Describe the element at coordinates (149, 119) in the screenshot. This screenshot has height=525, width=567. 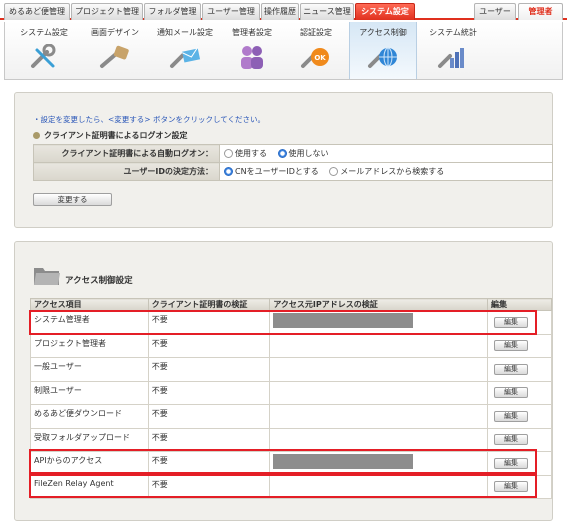
I see `instruction-hint: ・設定を変更したら、<変更する> ボタンをクリックしてください。` at that location.